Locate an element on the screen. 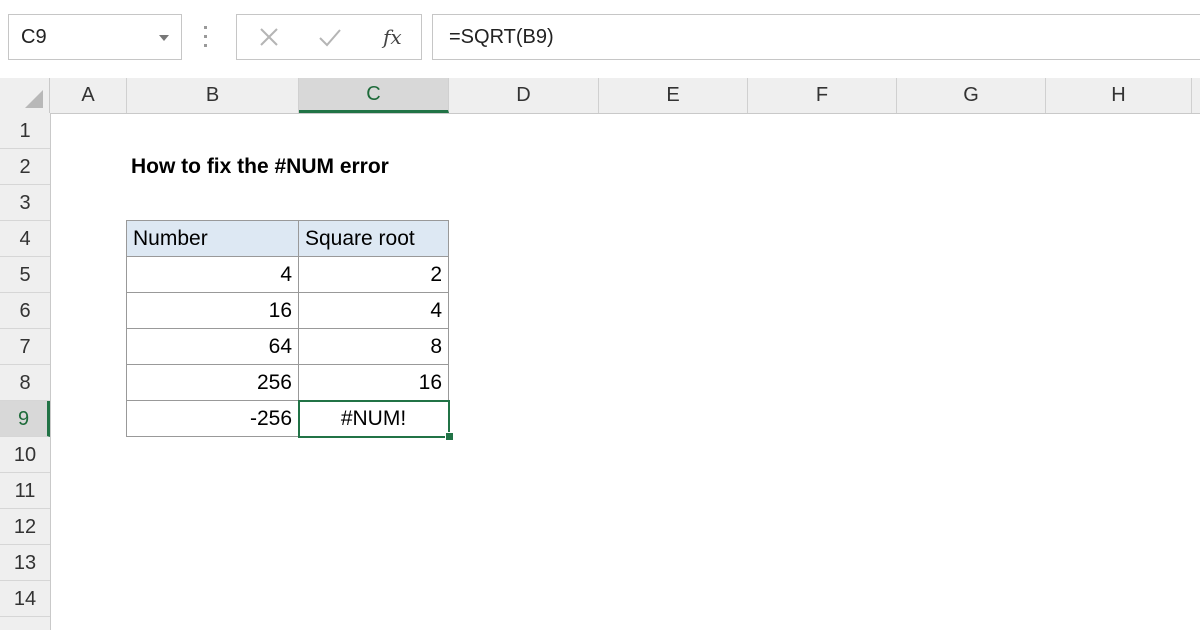  table-cell-number: 4 is located at coordinates (213, 275).